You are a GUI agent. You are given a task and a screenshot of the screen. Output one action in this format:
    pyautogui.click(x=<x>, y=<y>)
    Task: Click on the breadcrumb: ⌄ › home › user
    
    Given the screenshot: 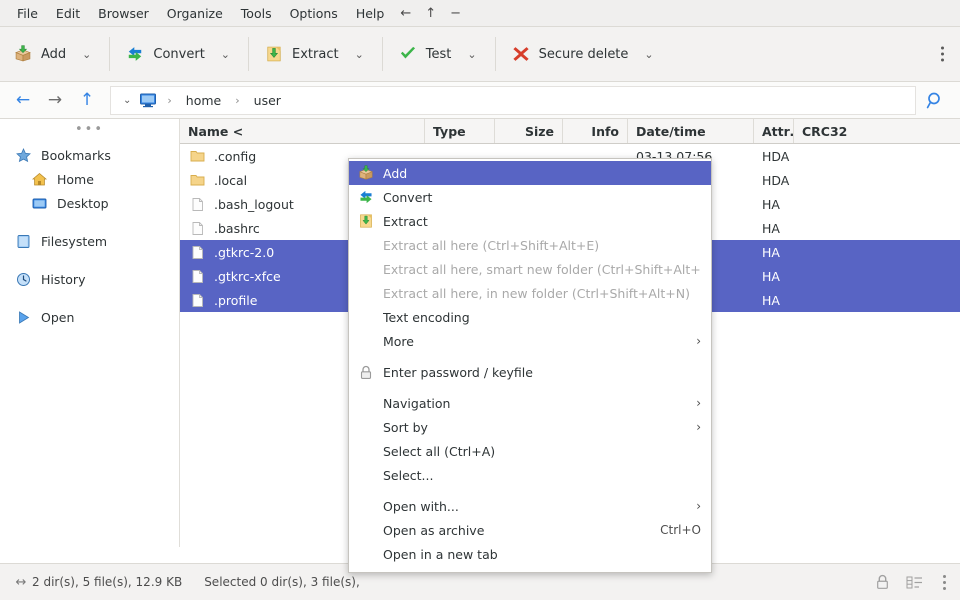 What is the action you would take?
    pyautogui.click(x=513, y=100)
    